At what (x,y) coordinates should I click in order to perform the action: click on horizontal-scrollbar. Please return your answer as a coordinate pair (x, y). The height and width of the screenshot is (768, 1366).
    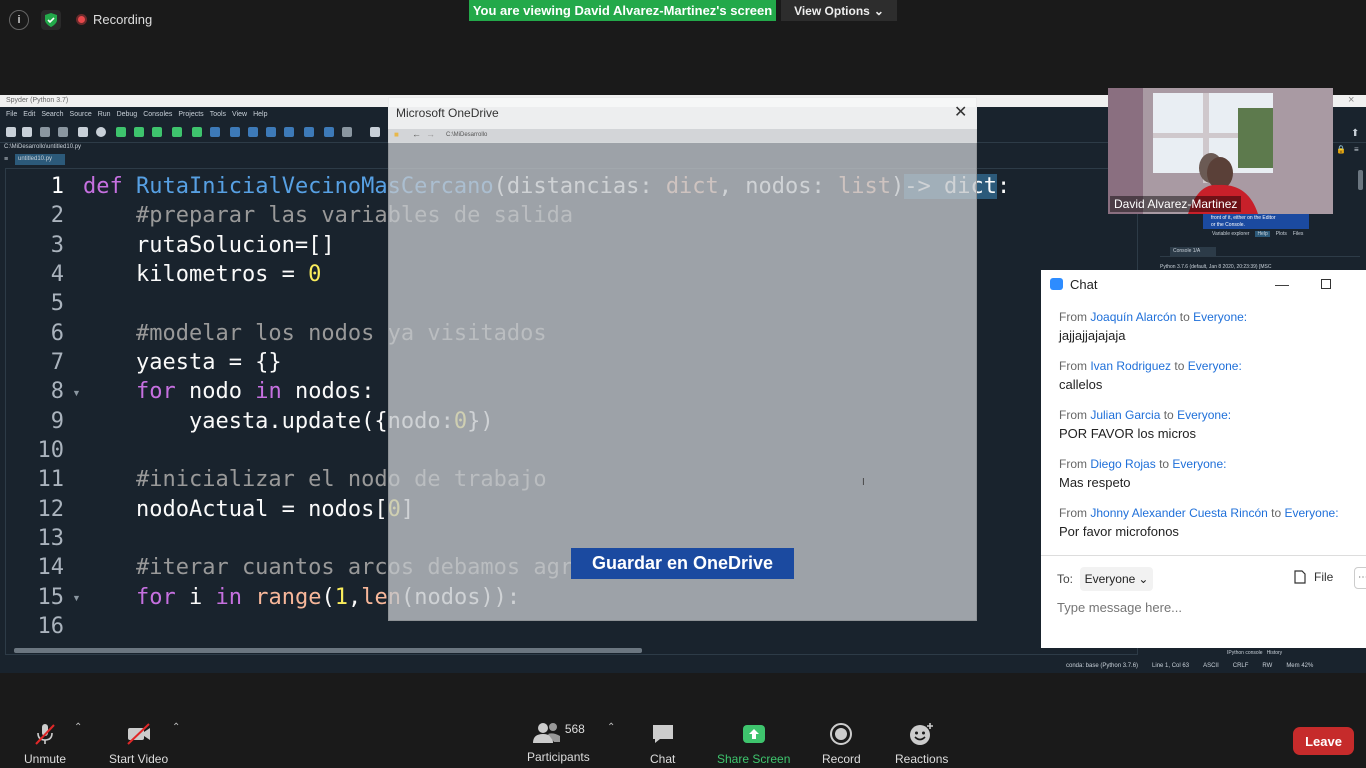
    Looking at the image, I should click on (328, 650).